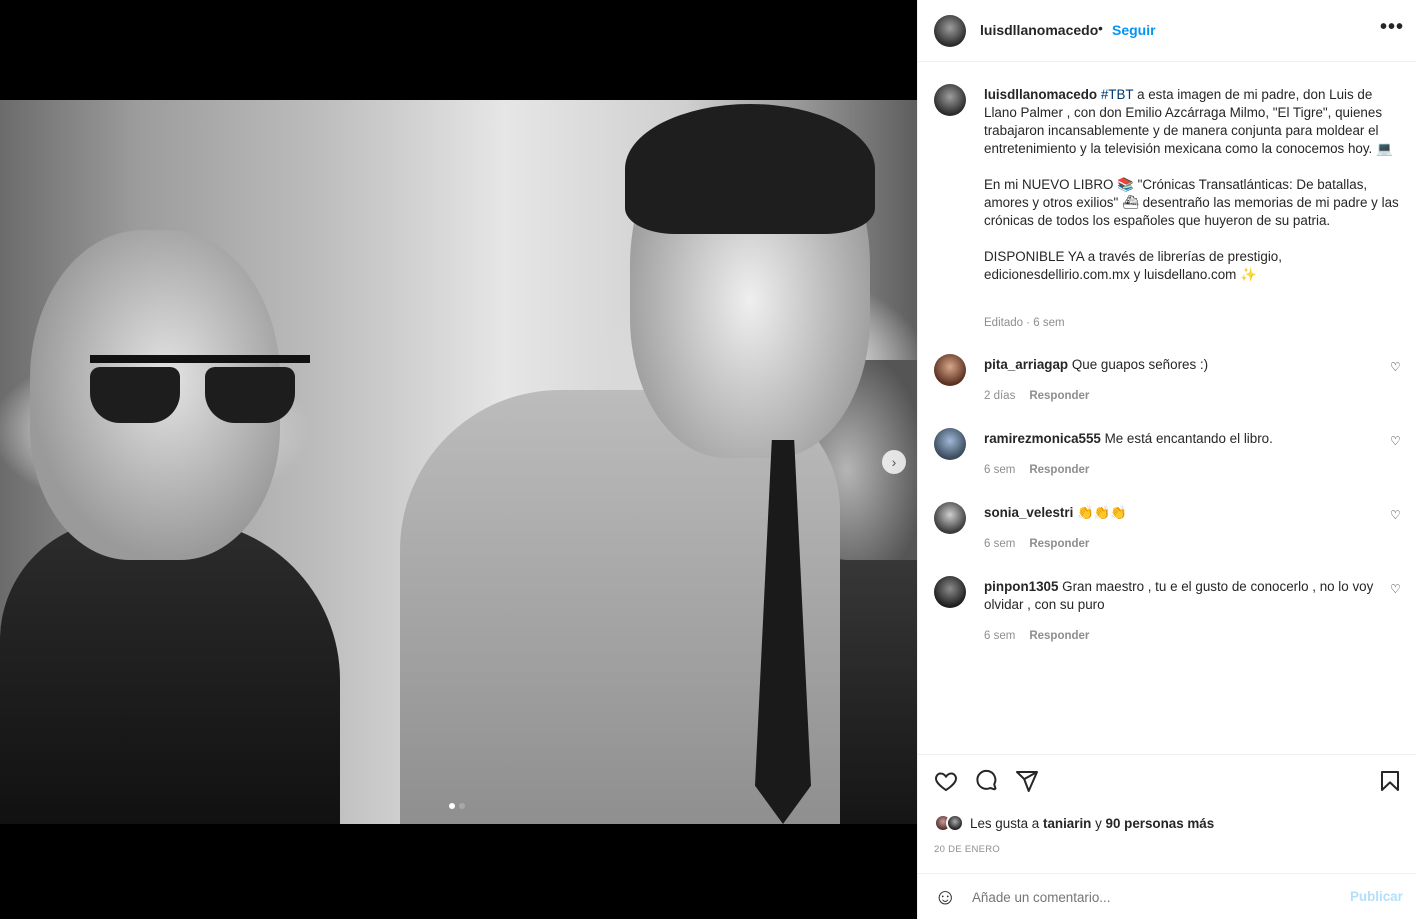  What do you see at coordinates (950, 31) in the screenshot?
I see `author-avatar` at bounding box center [950, 31].